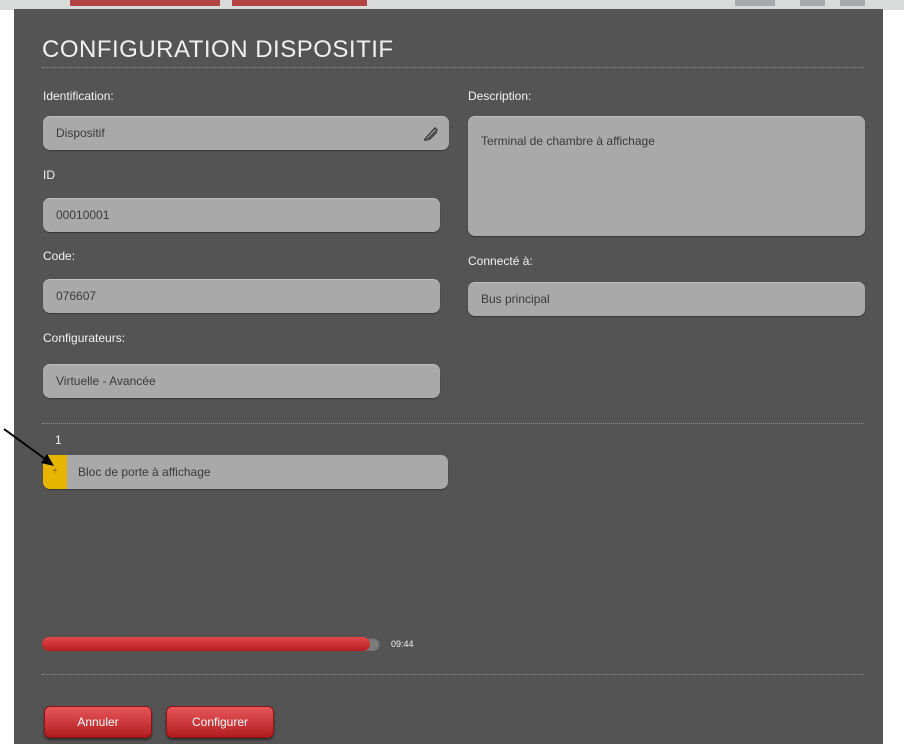 This screenshot has height=744, width=904. I want to click on connecte-label: Connecté à:, so click(500, 261).